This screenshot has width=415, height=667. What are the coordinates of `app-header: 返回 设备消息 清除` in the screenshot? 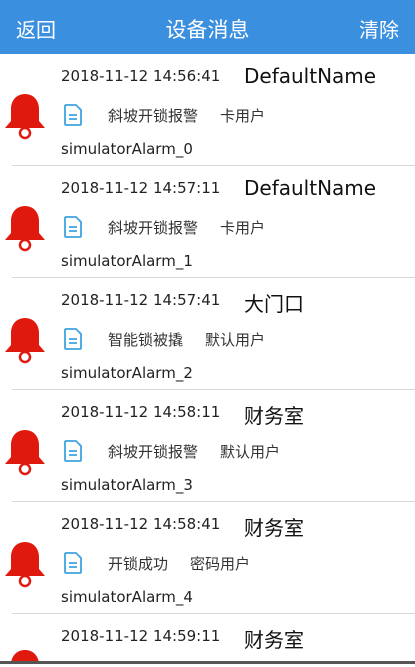 It's located at (207, 27).